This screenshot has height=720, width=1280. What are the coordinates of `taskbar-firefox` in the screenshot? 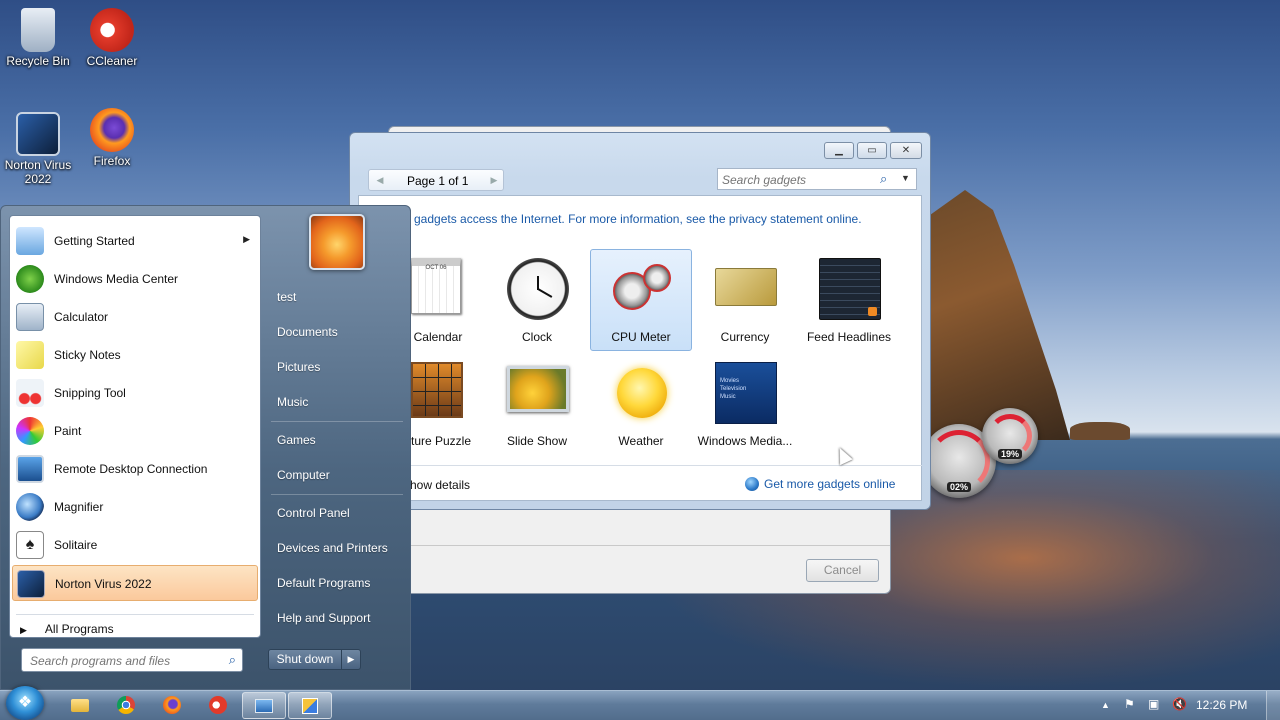 It's located at (172, 705).